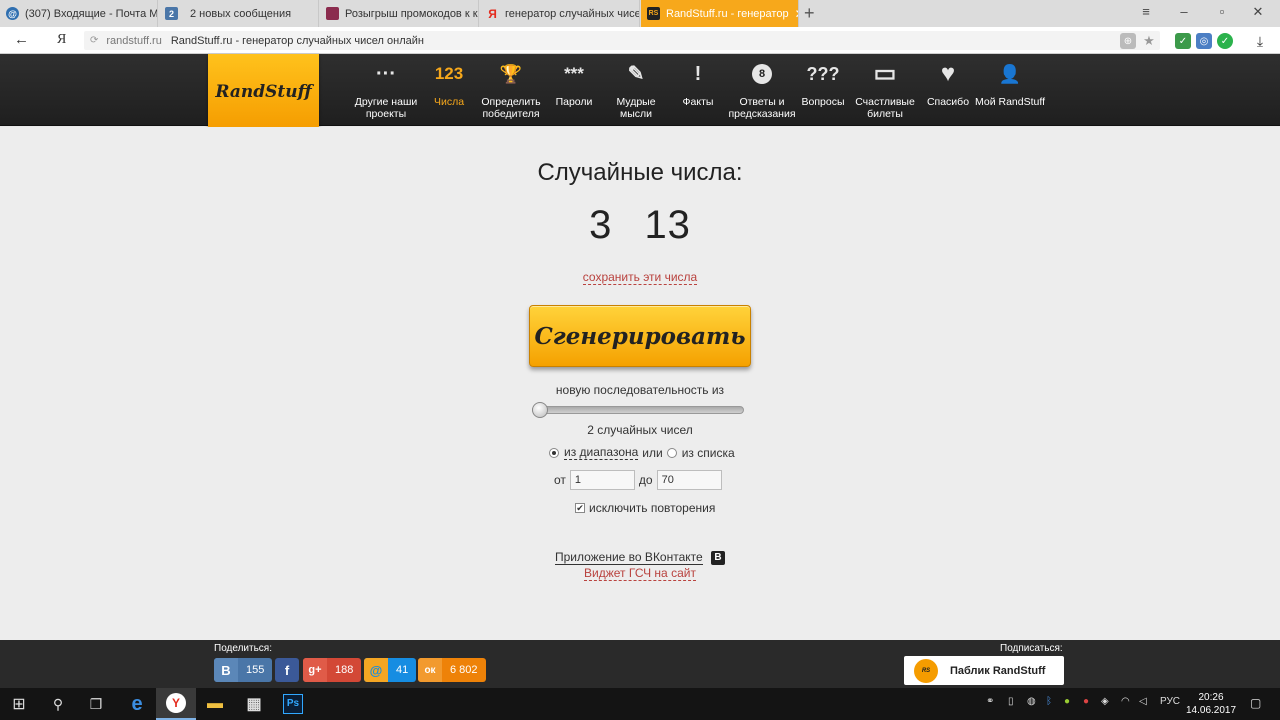 The height and width of the screenshot is (720, 1280). Describe the element at coordinates (708, 453) in the screenshot. I see `list-mode-label: из списка` at that location.